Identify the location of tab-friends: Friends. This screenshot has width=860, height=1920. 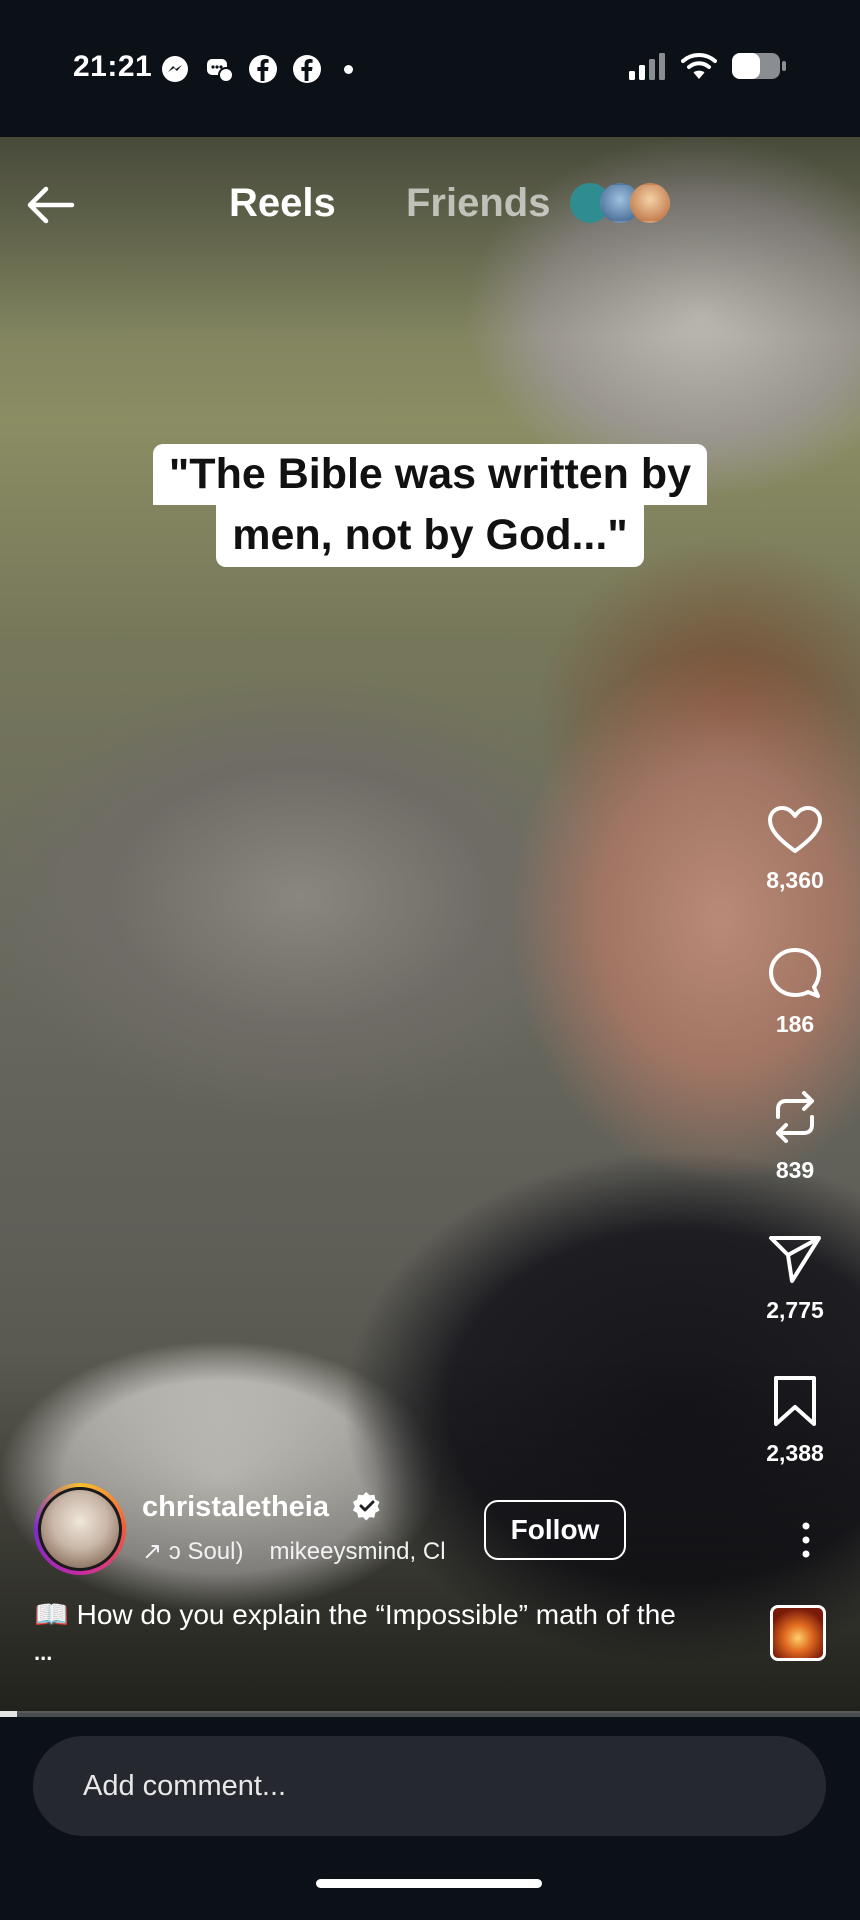
(478, 203).